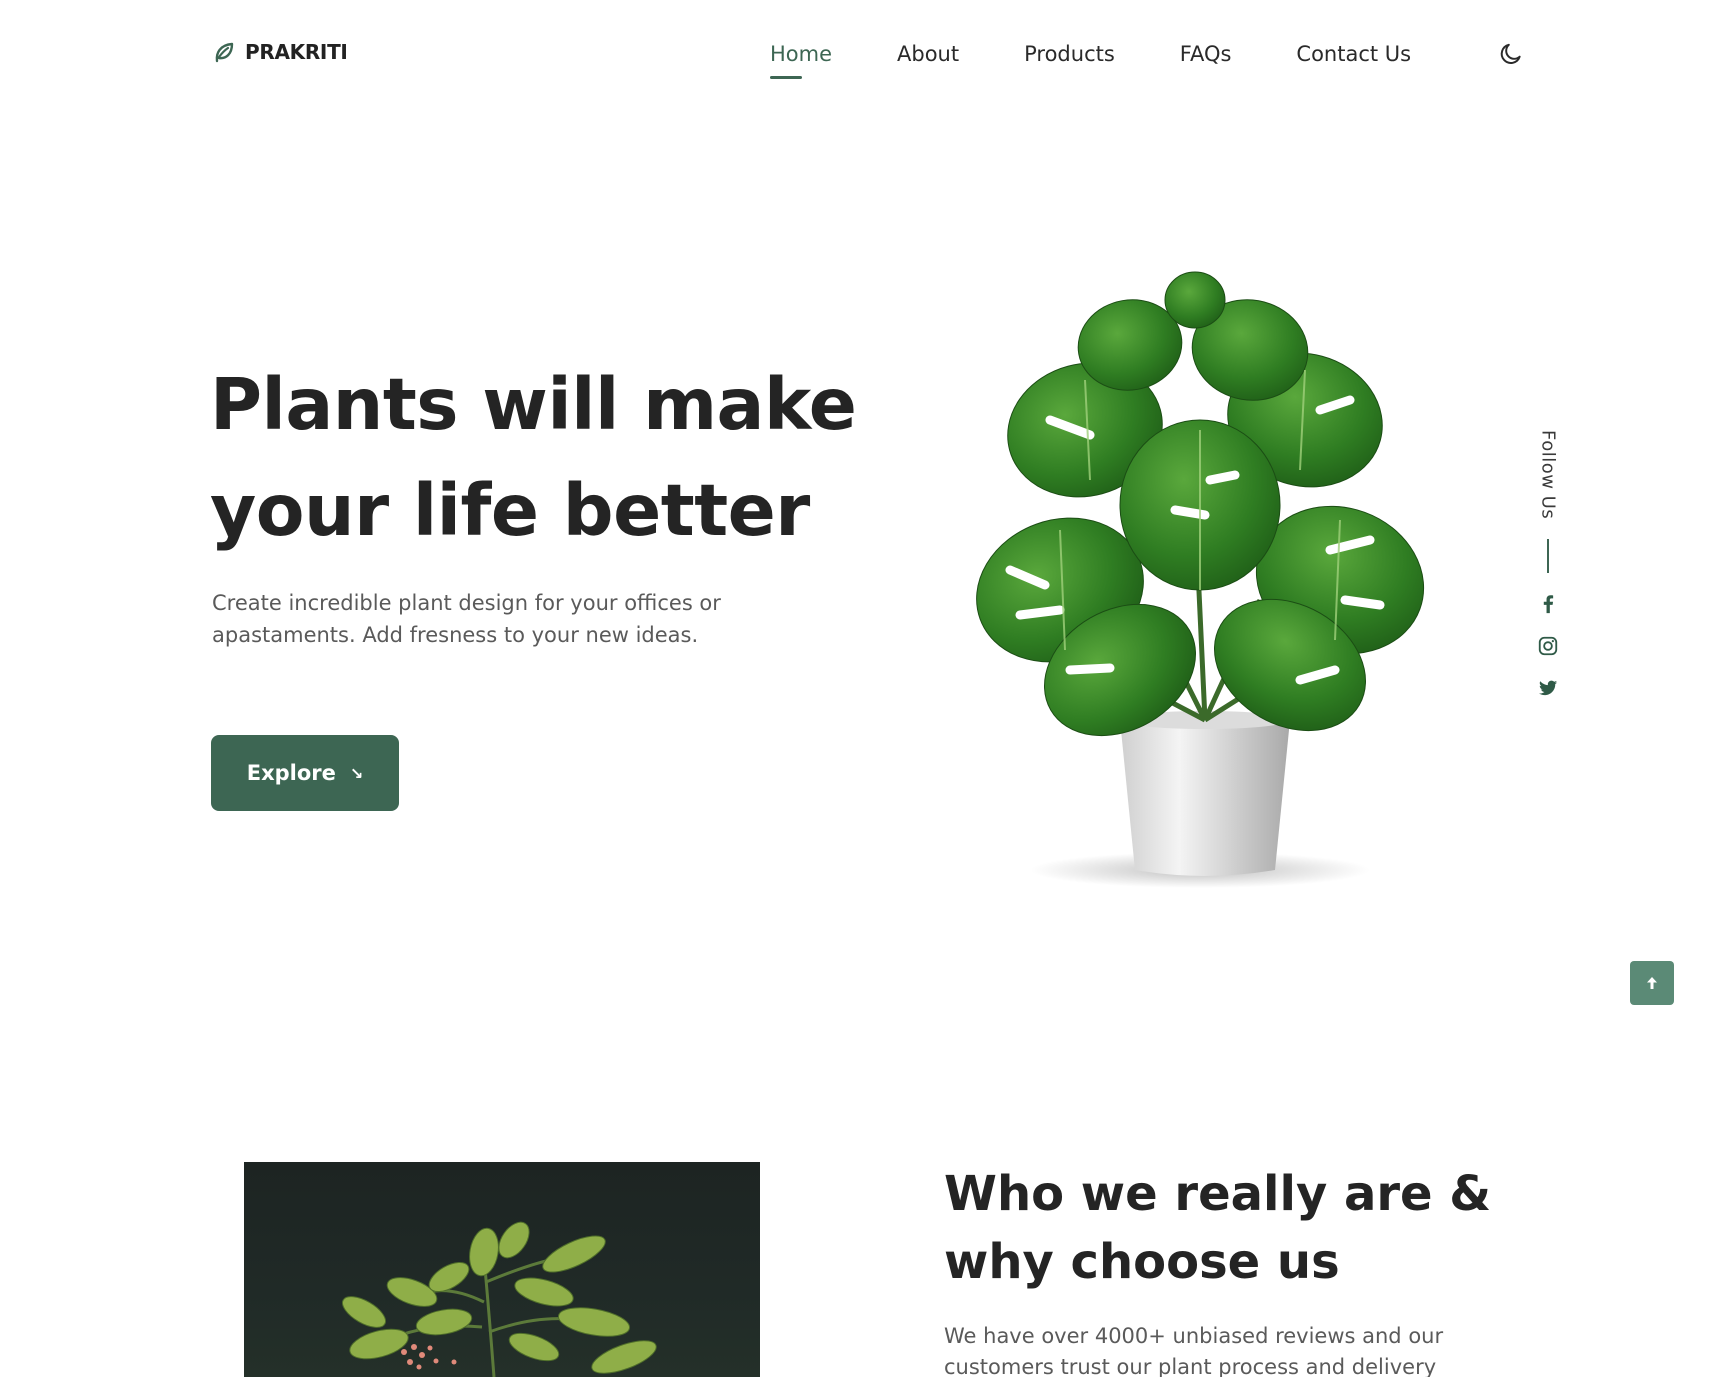 This screenshot has width=1722, height=1377. I want to click on nav-faqs: FAQs, so click(1206, 54).